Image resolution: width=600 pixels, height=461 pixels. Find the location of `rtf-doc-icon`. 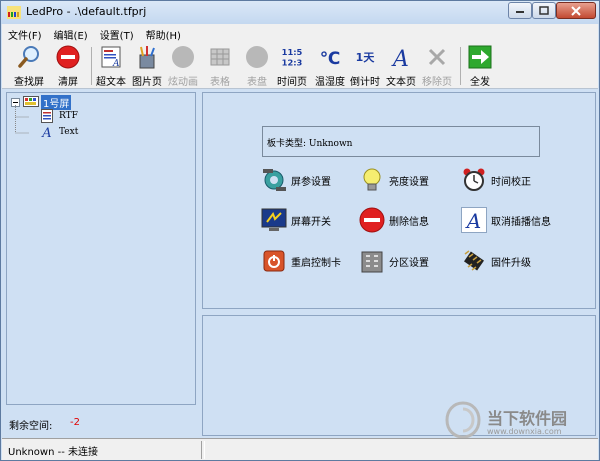

rtf-doc-icon is located at coordinates (47, 116).